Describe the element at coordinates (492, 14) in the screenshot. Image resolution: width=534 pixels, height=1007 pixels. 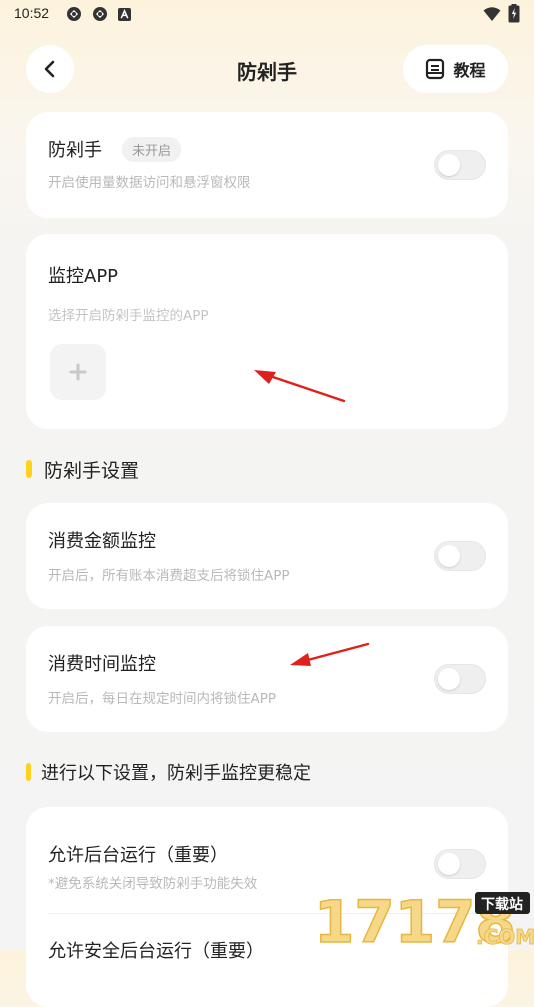
I see `wifi-icon` at that location.